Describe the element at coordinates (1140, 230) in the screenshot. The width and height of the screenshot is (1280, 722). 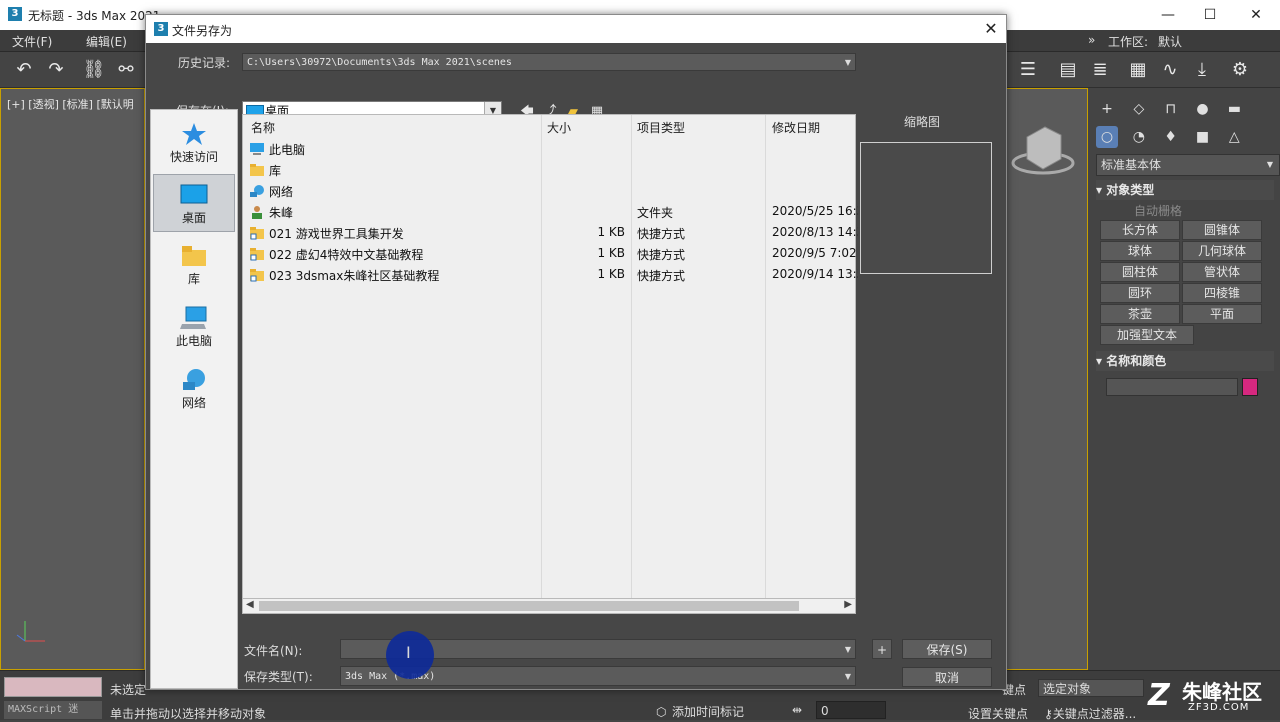
I see `box-button: 长方体` at that location.